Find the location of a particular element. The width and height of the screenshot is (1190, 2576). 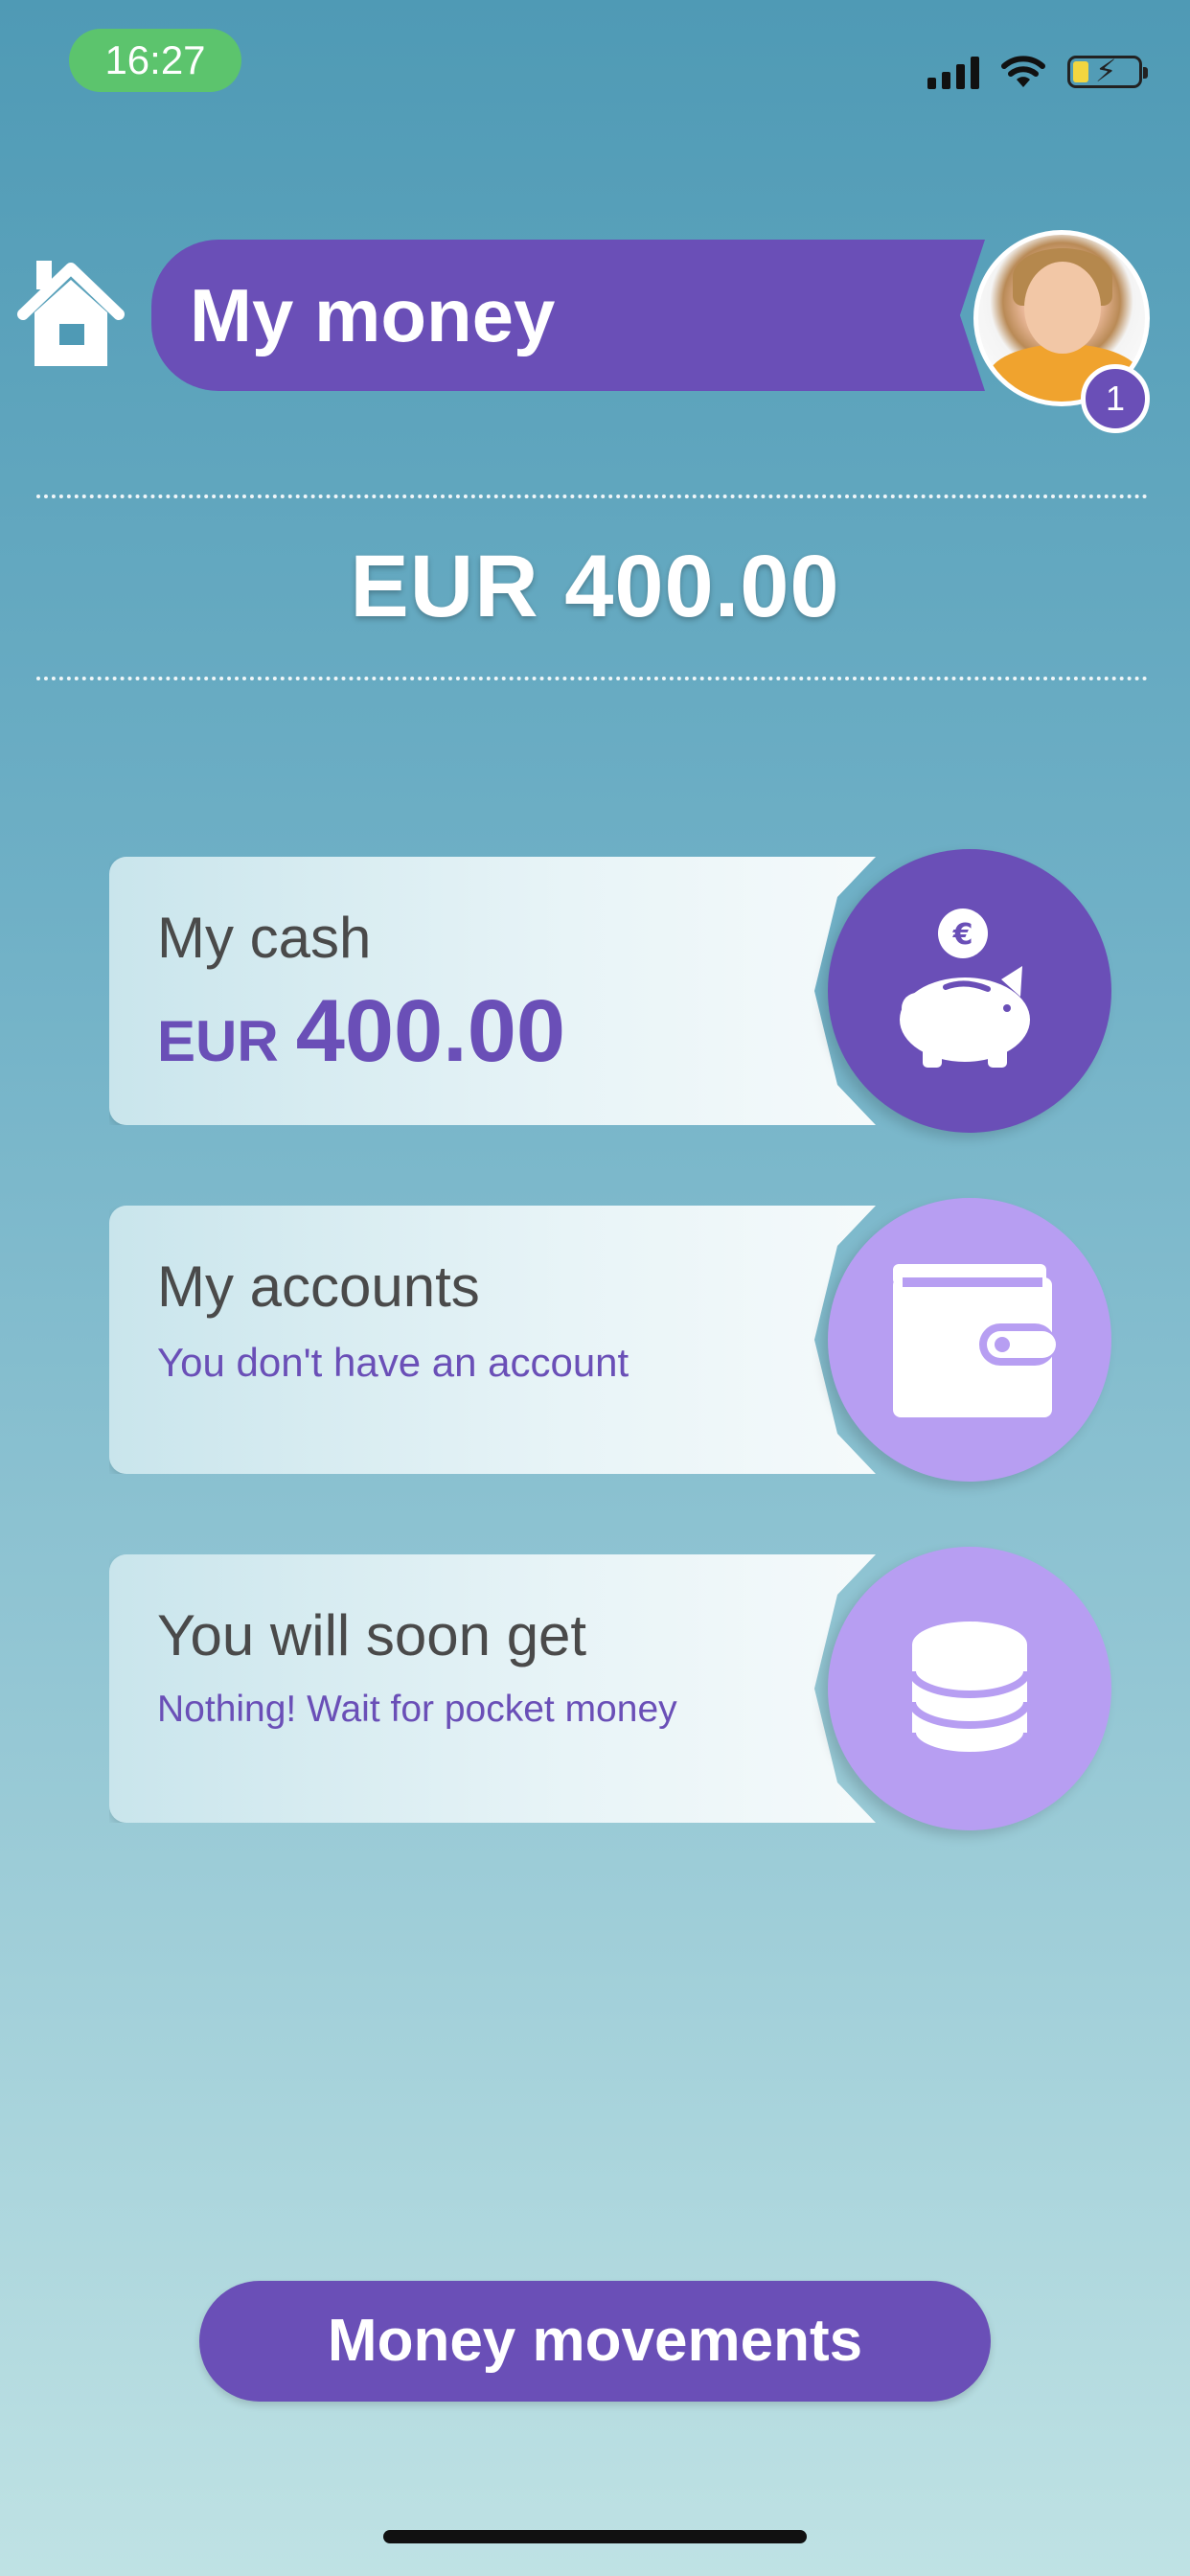

accounts-card-subtitle: You don't have an account is located at coordinates (393, 1362).